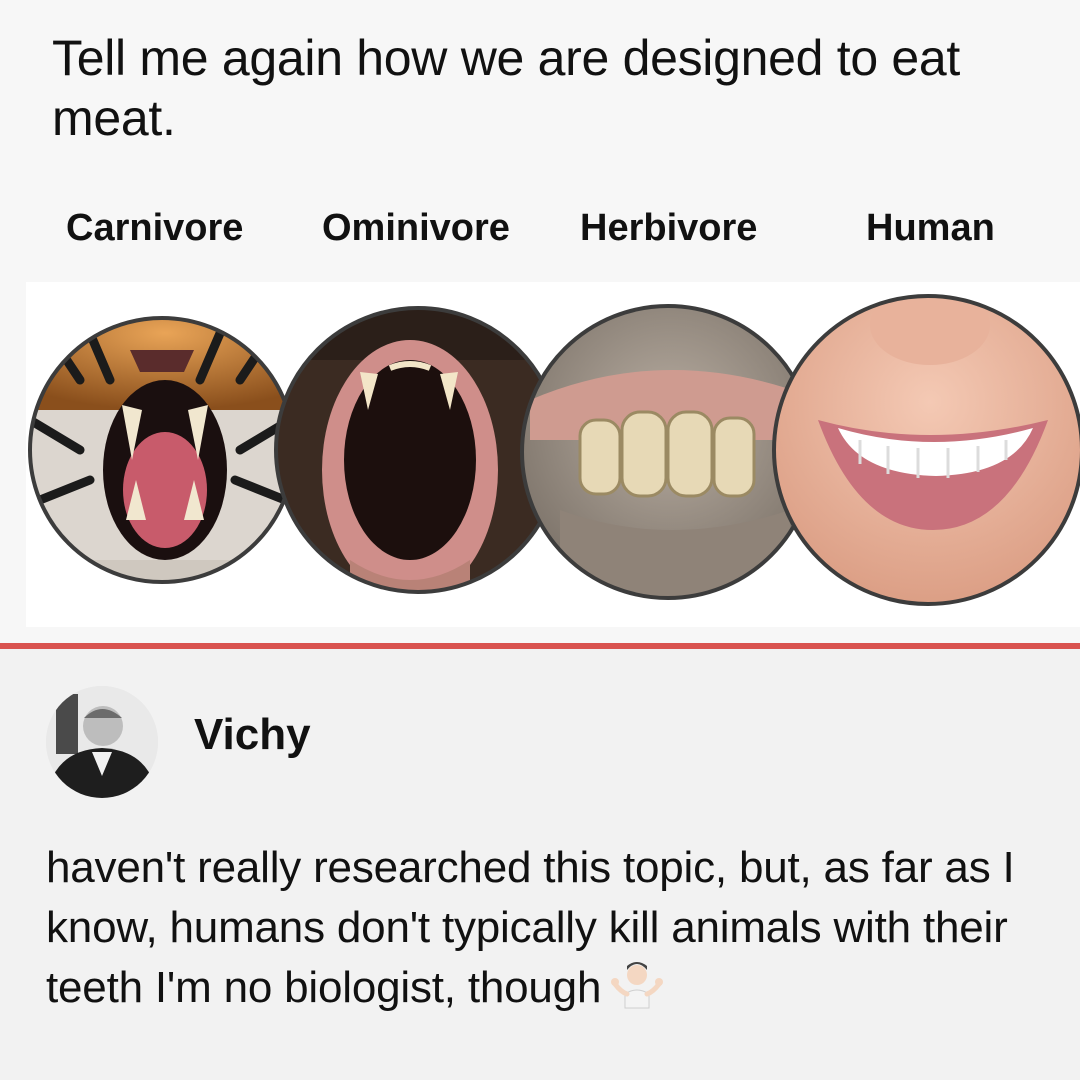 The image size is (1080, 1080). I want to click on comment-author-name: Vichy, so click(252, 735).